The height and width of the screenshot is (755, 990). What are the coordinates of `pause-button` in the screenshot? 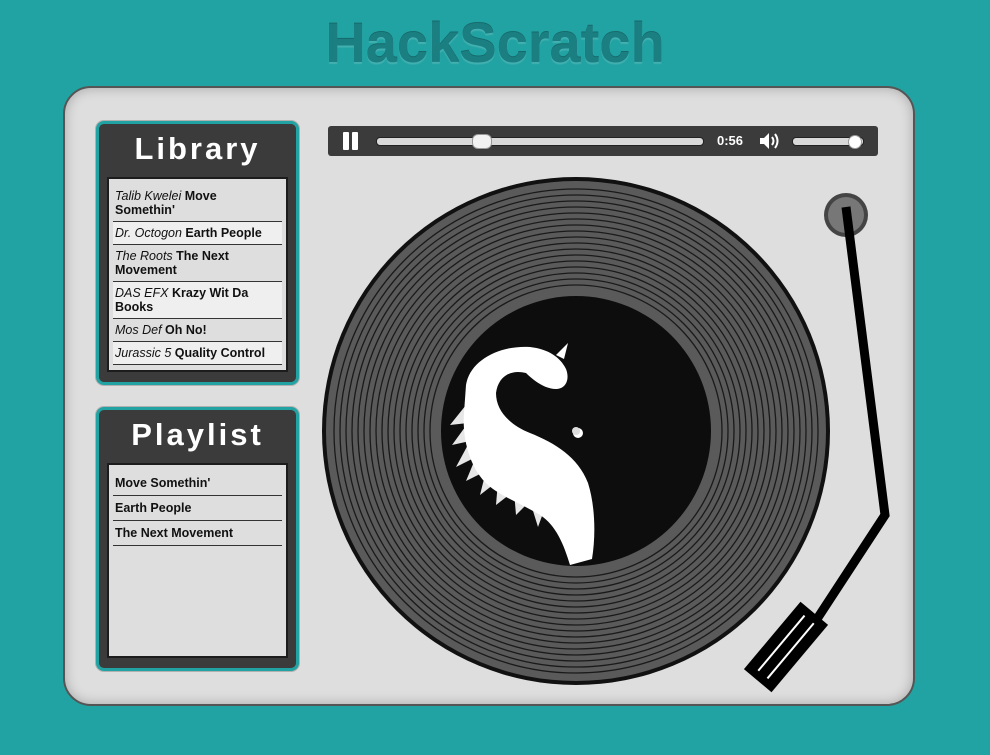 It's located at (351, 141).